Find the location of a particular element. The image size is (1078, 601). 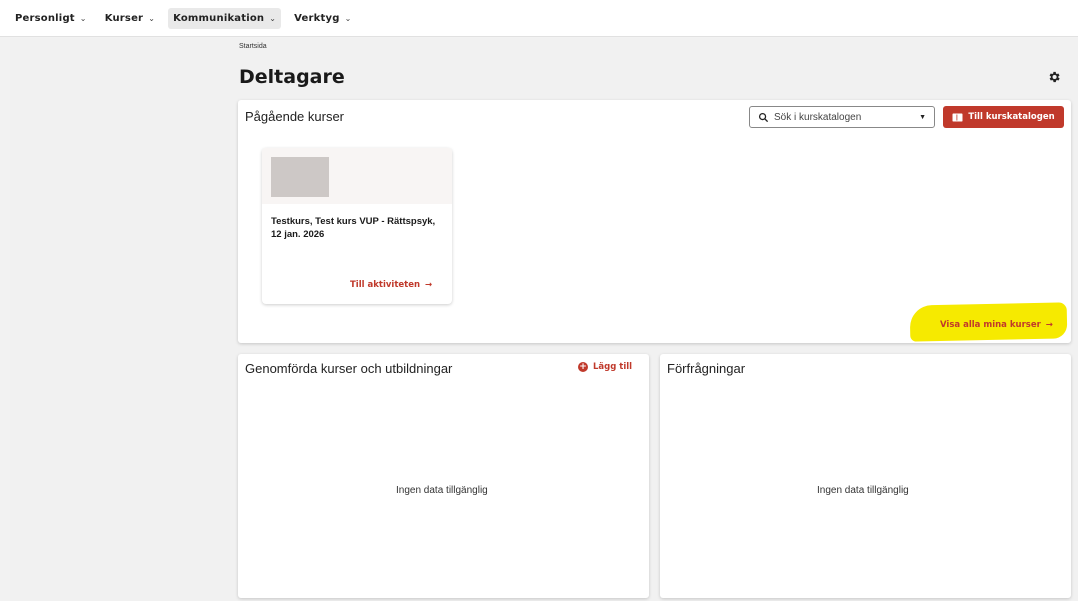

nav-kurser-label: Kurser is located at coordinates (124, 18).